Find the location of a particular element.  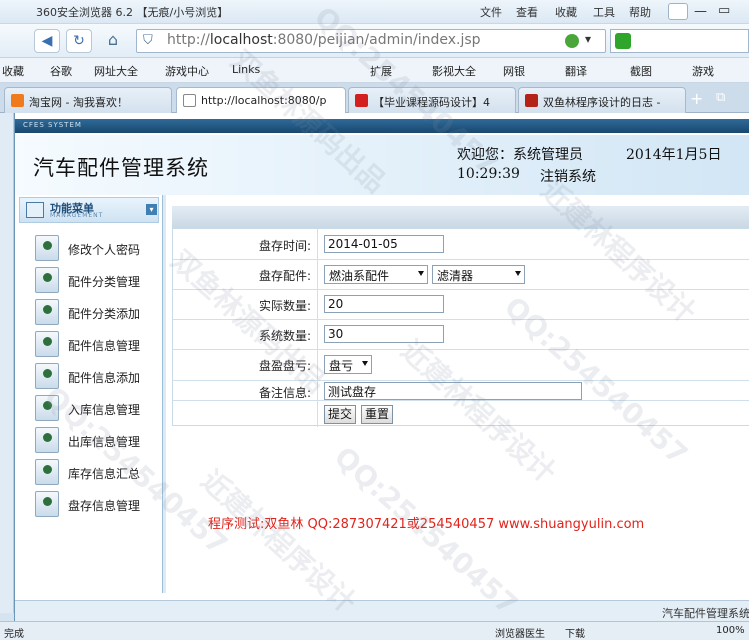

footer-title: 汽车配件管理系统 is located at coordinates (705, 613).